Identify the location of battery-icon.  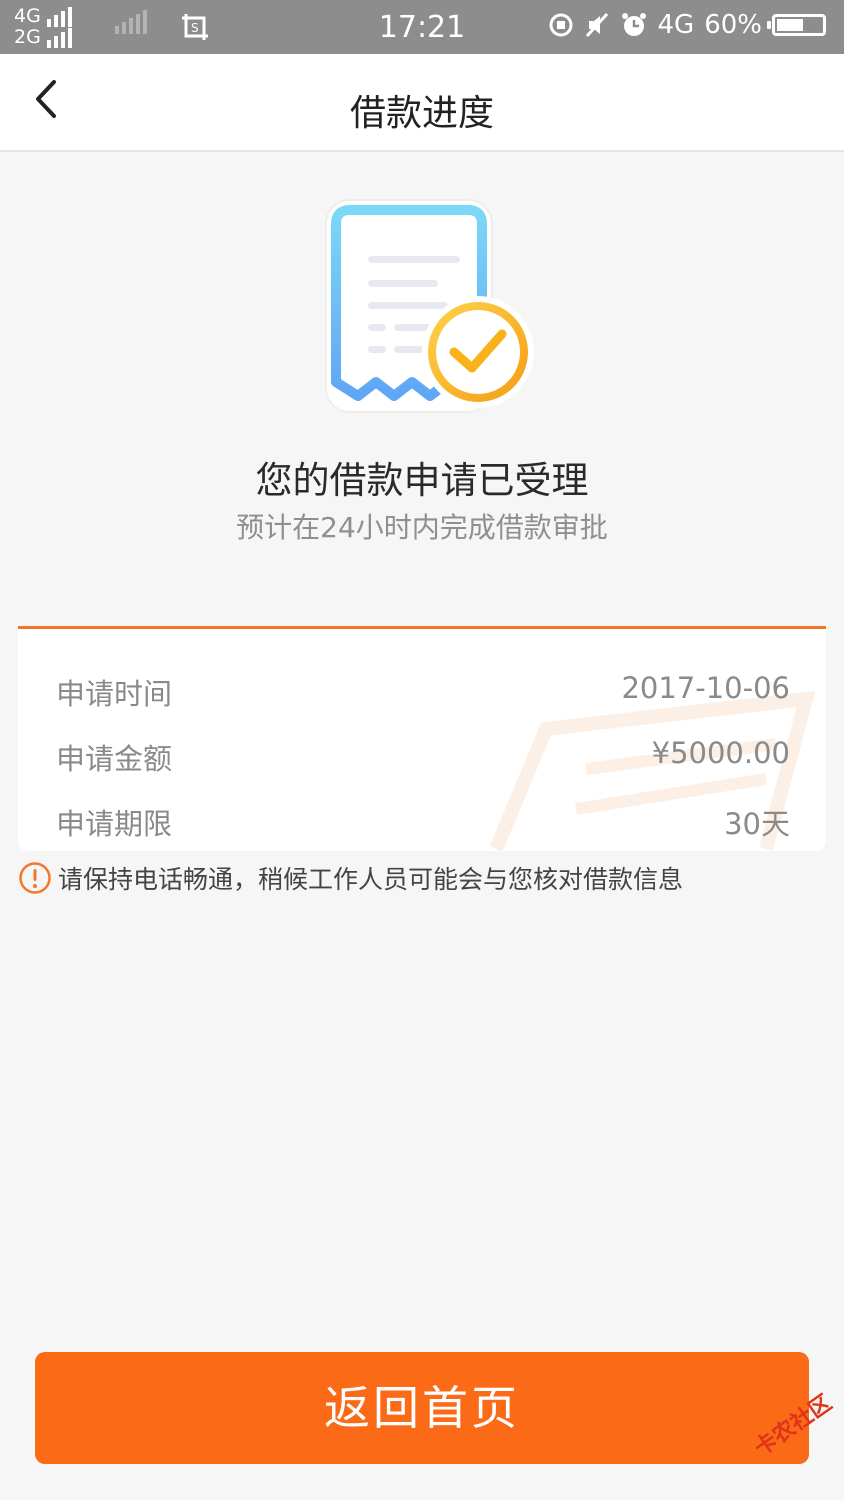
(796, 25).